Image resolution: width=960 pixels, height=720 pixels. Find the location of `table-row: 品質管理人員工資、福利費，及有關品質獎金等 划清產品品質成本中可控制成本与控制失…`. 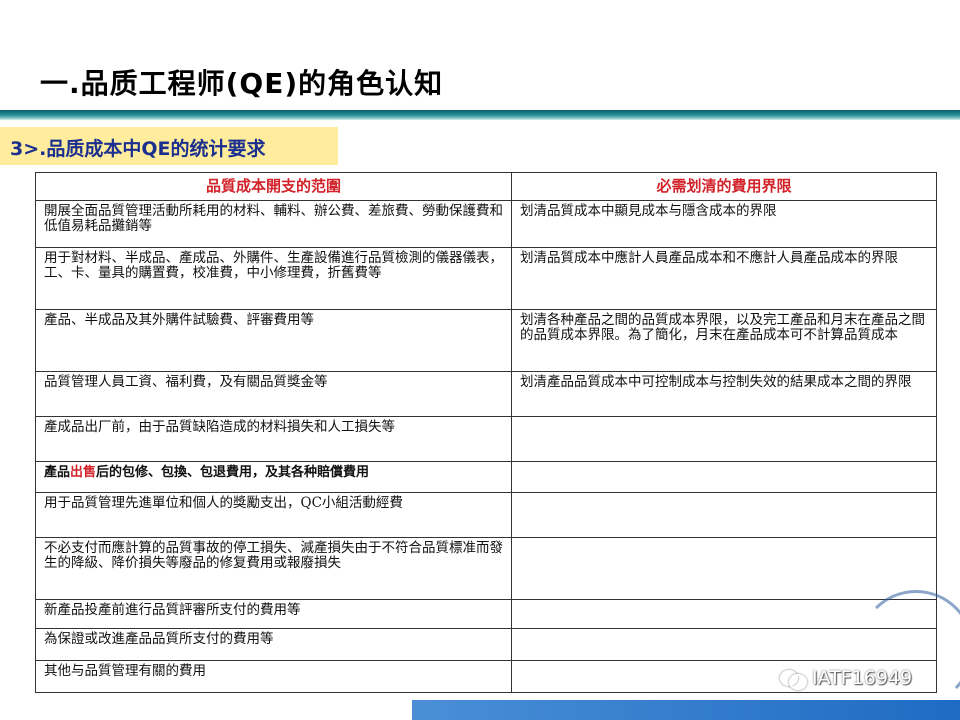

table-row: 品質管理人員工資、福利費，及有關品質獎金等 划清產品品質成本中可控制成本与控制失… is located at coordinates (486, 394).